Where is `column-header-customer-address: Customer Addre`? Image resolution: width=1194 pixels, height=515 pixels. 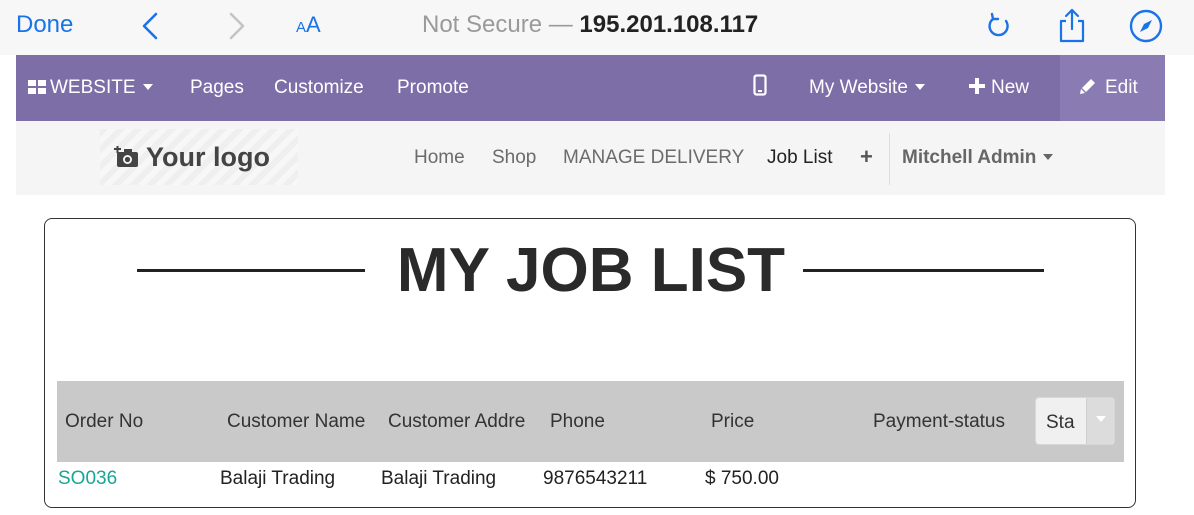 column-header-customer-address: Customer Addre is located at coordinates (457, 421).